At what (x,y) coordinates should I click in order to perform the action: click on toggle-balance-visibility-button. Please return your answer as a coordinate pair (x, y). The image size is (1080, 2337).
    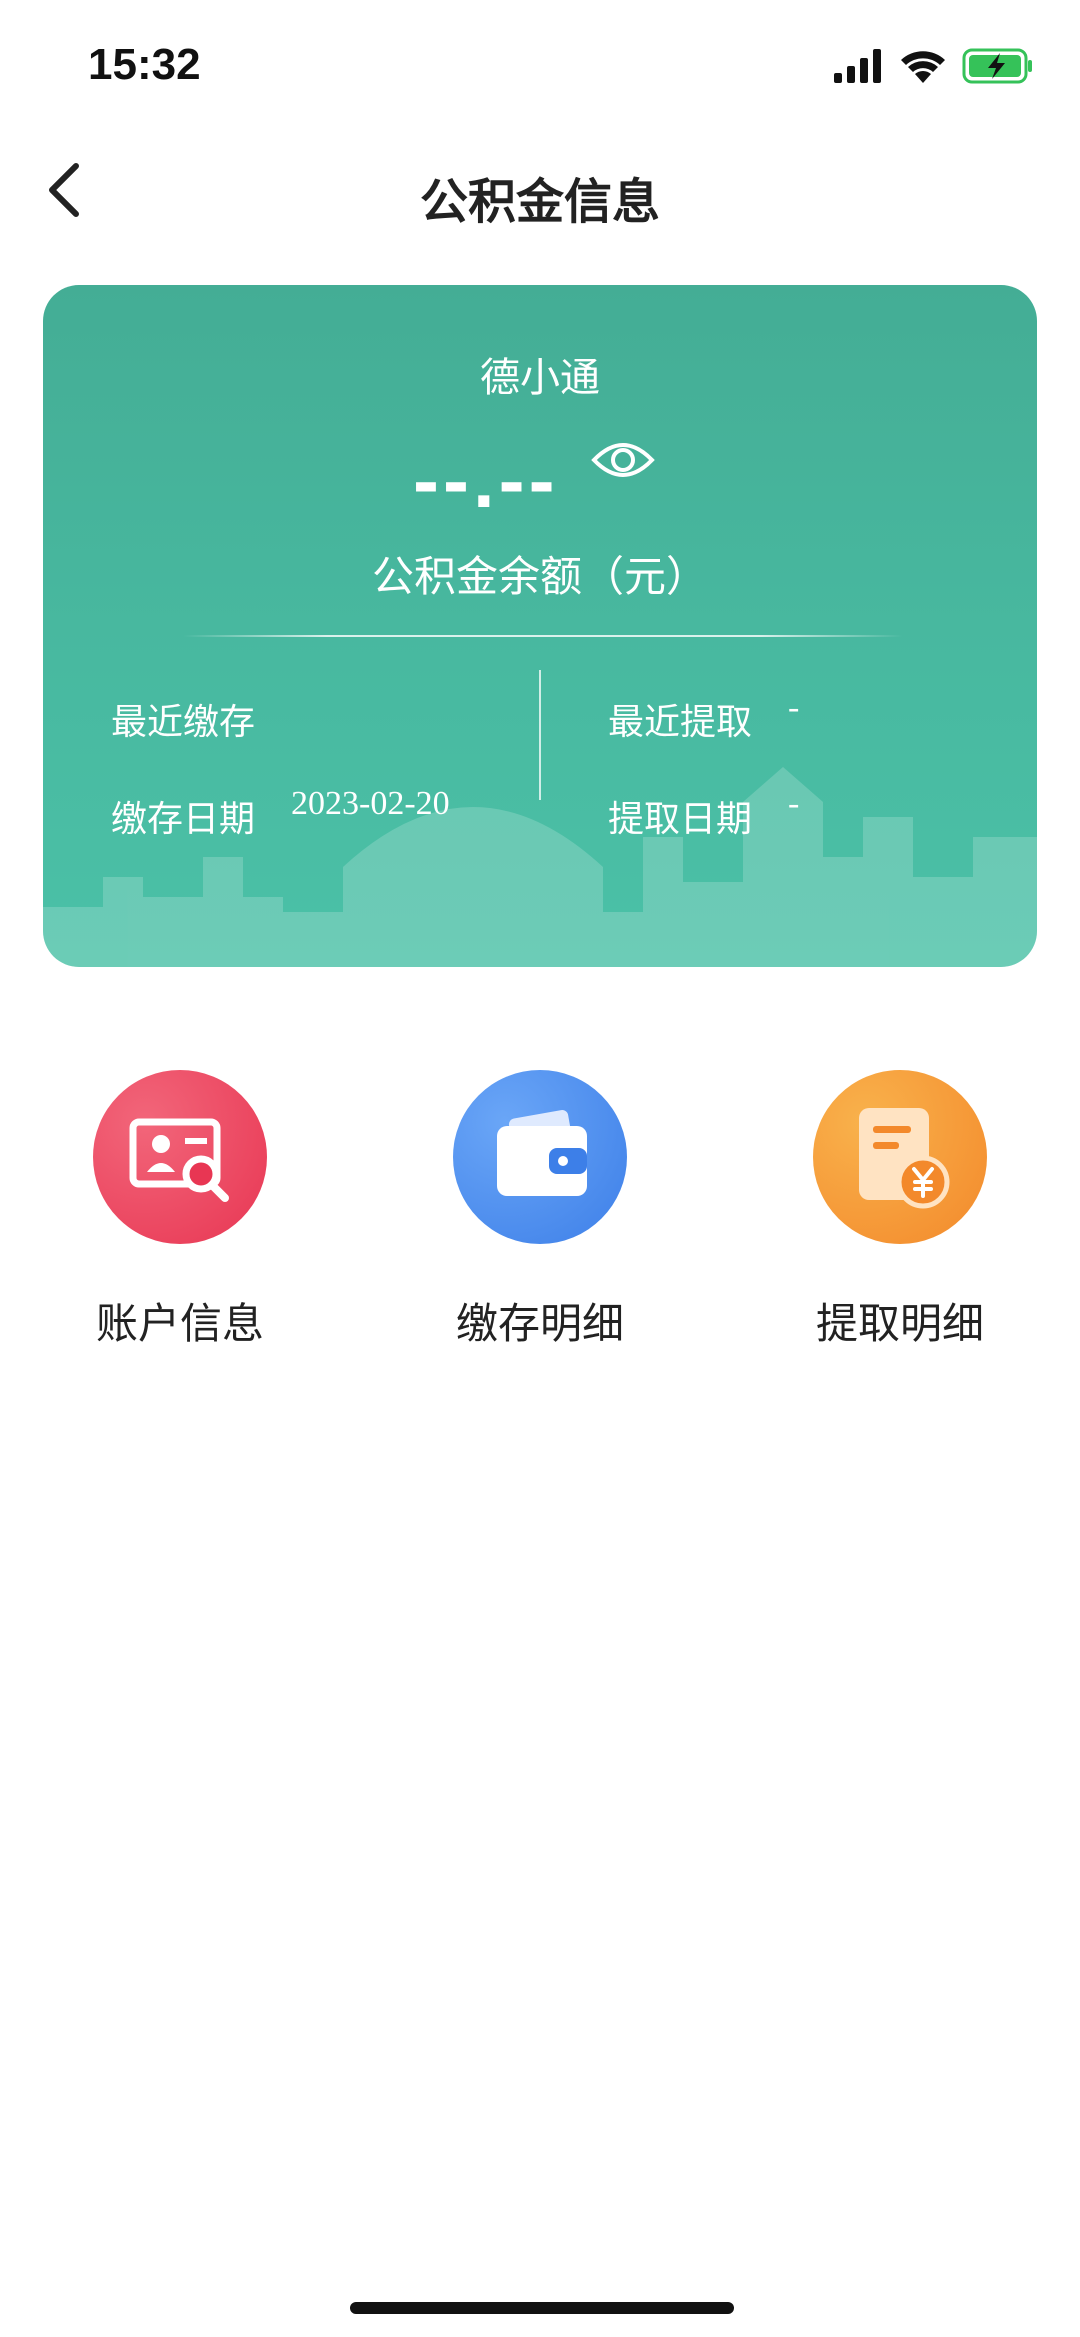
    Looking at the image, I should click on (623, 460).